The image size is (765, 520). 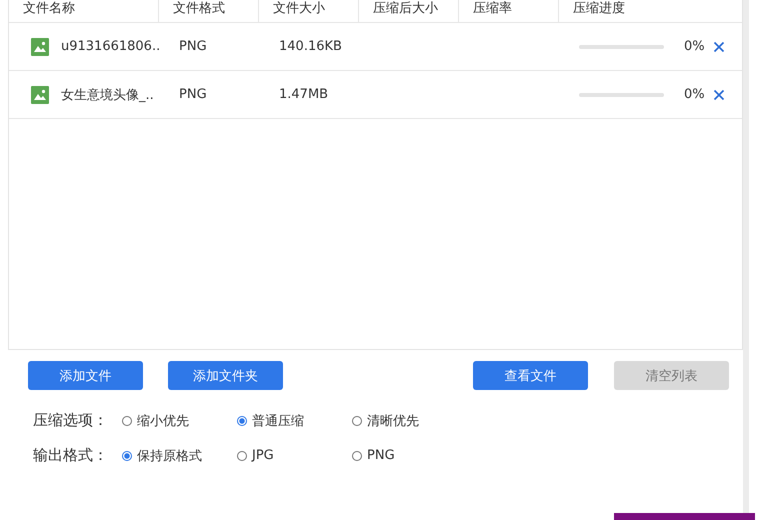 I want to click on radio-label: PNG, so click(x=381, y=455).